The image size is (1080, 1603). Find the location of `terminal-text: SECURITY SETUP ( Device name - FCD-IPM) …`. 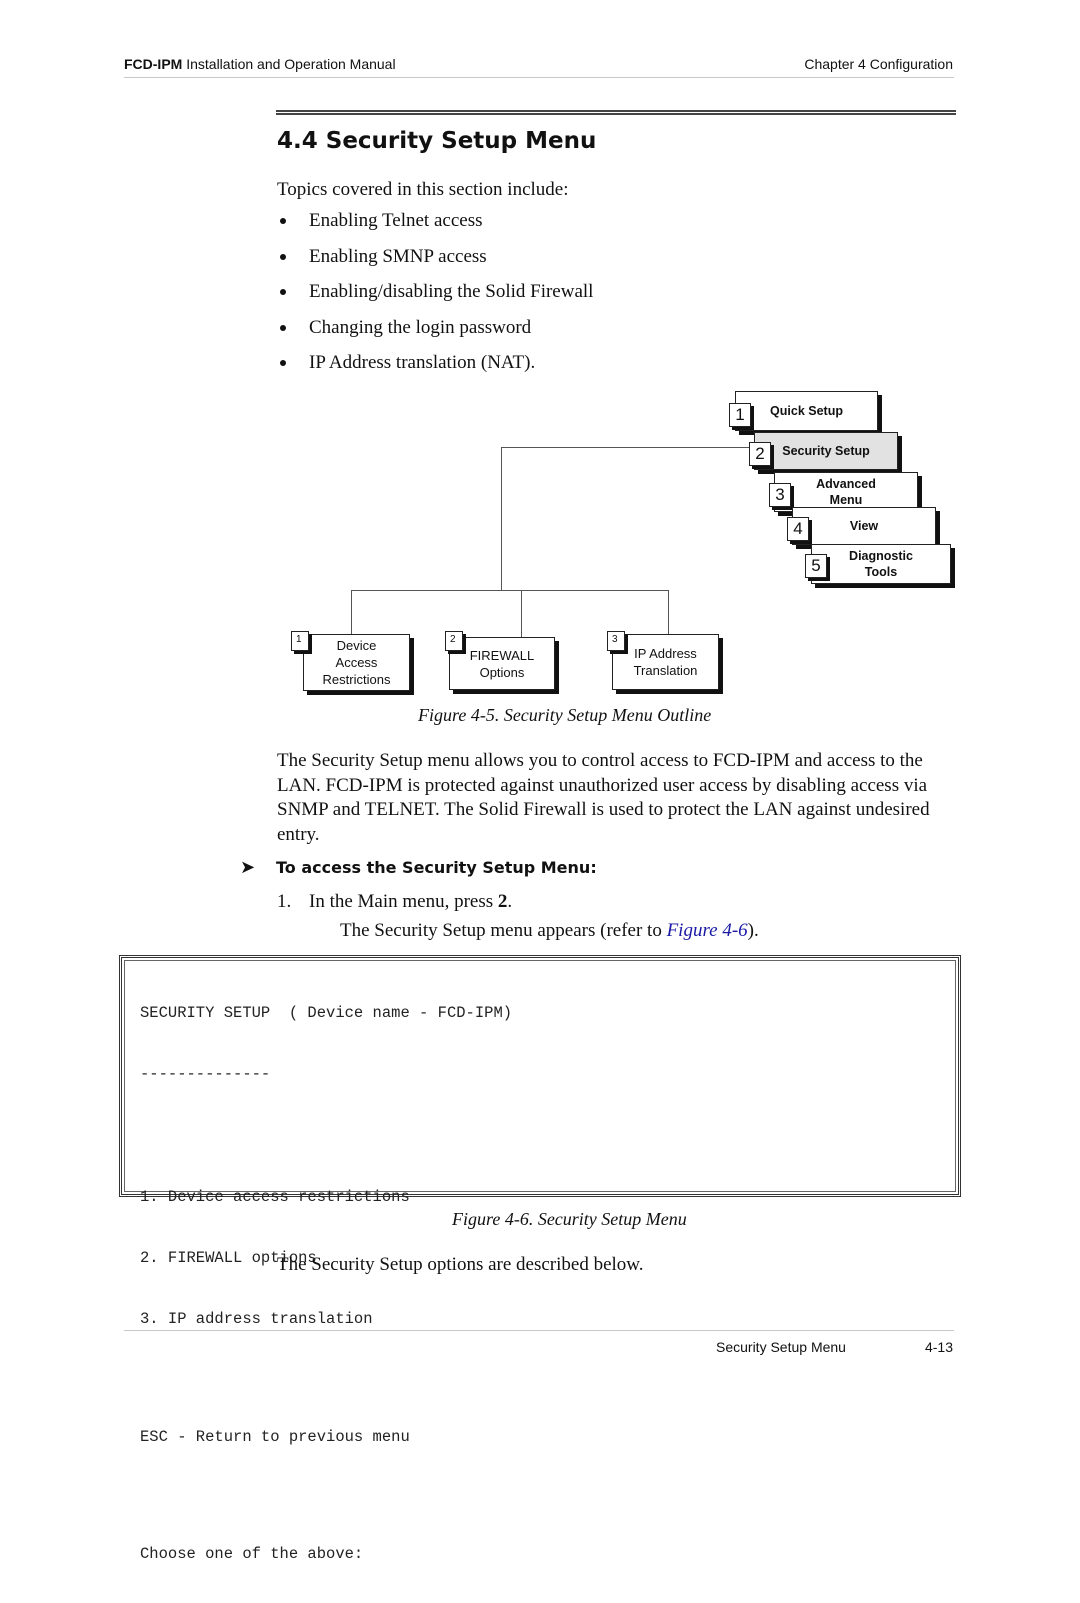

terminal-text: SECURITY SETUP ( Device name - FCD-IPM) … is located at coordinates (326, 1284).